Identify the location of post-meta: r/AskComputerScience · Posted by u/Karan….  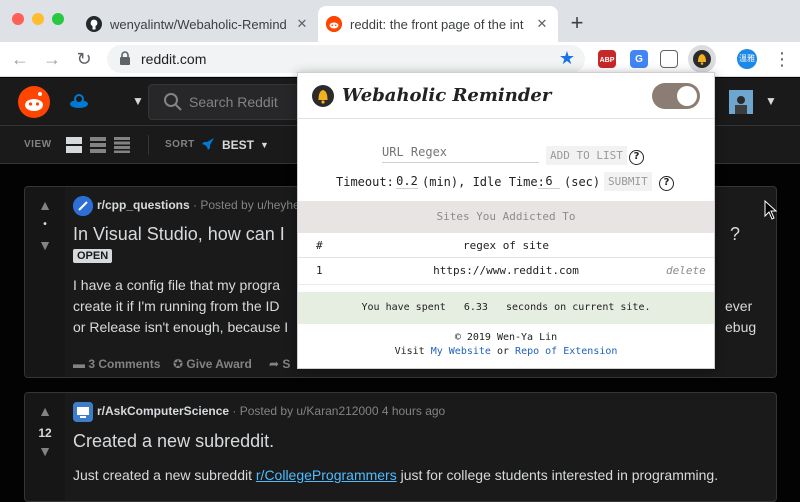
(271, 411).